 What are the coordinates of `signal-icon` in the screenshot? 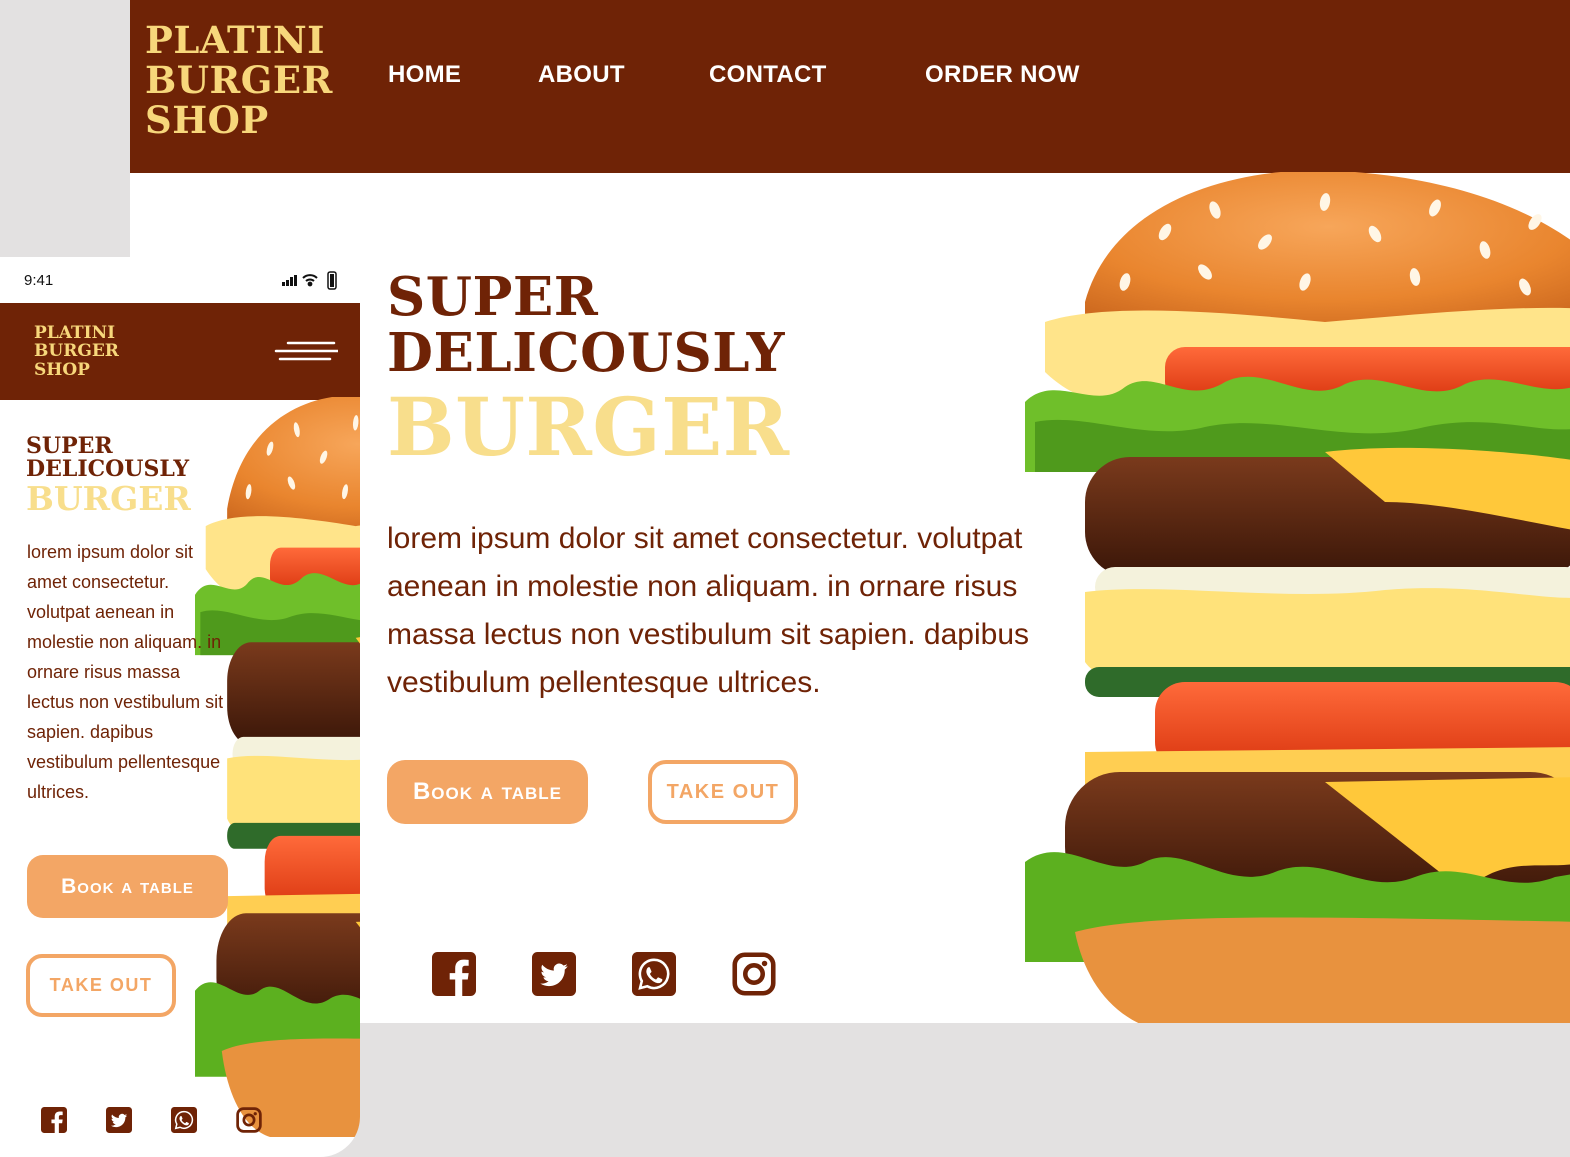 It's located at (289, 280).